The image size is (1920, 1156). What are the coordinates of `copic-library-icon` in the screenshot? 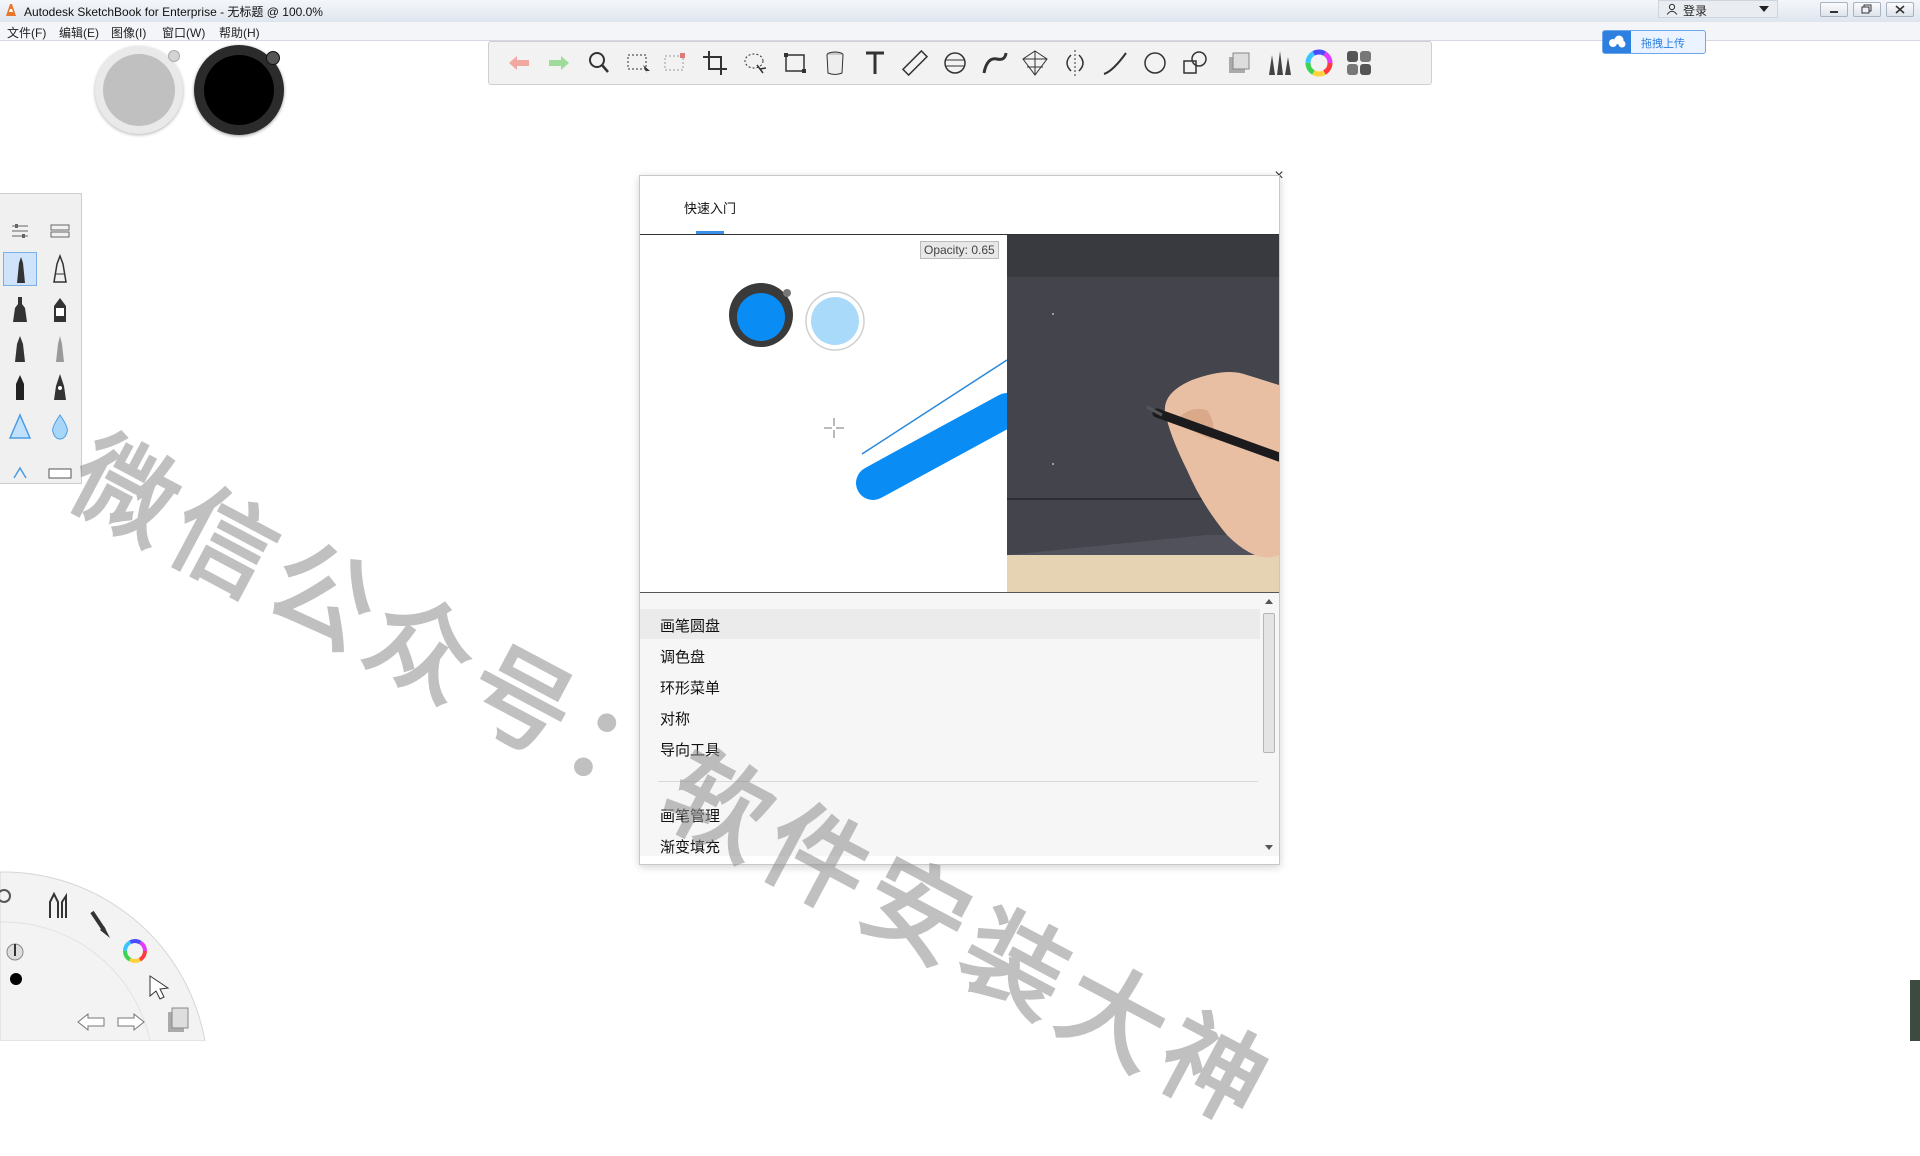 It's located at (1359, 63).